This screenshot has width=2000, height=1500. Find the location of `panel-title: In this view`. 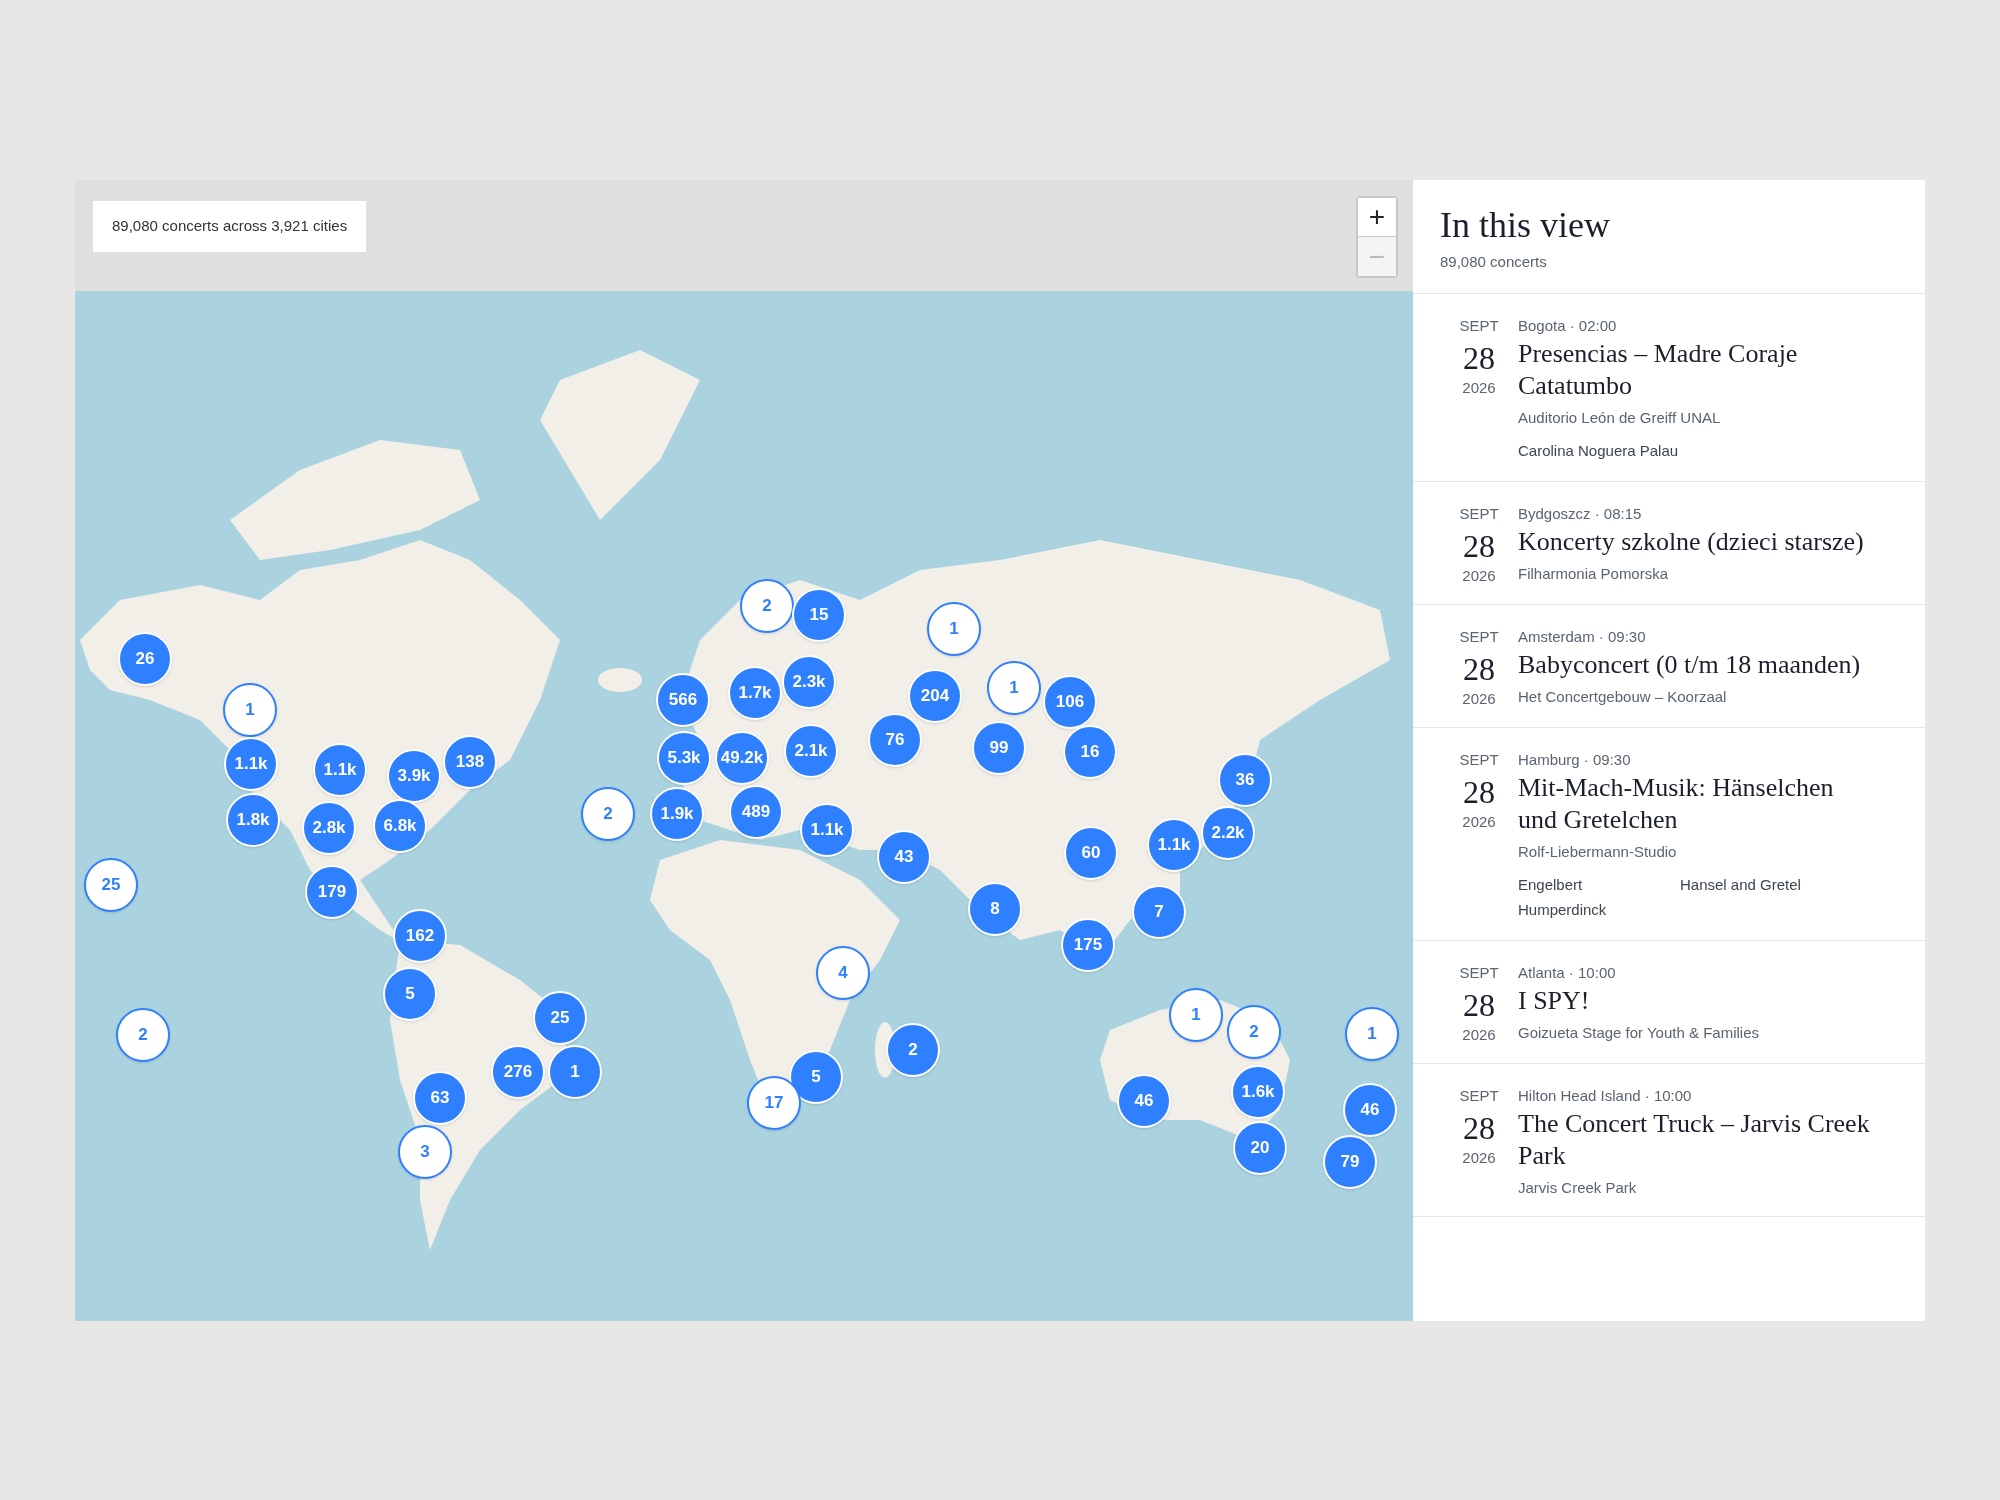

panel-title: In this view is located at coordinates (1525, 225).